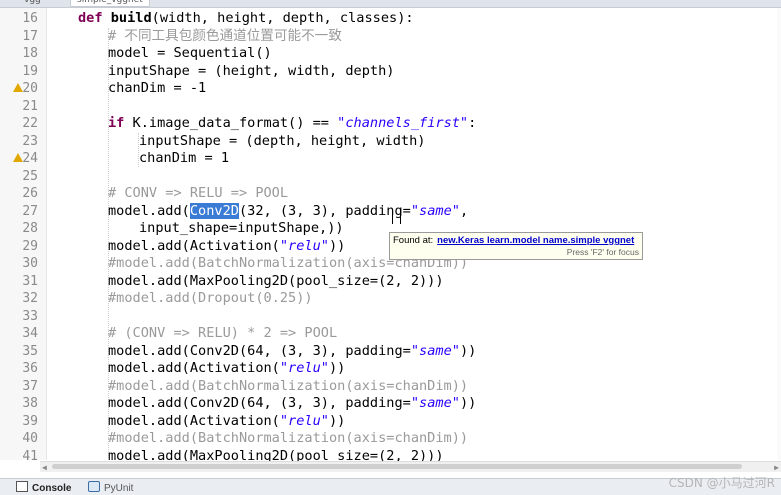  What do you see at coordinates (157, 88) in the screenshot?
I see `code-text: chanDim = -1` at bounding box center [157, 88].